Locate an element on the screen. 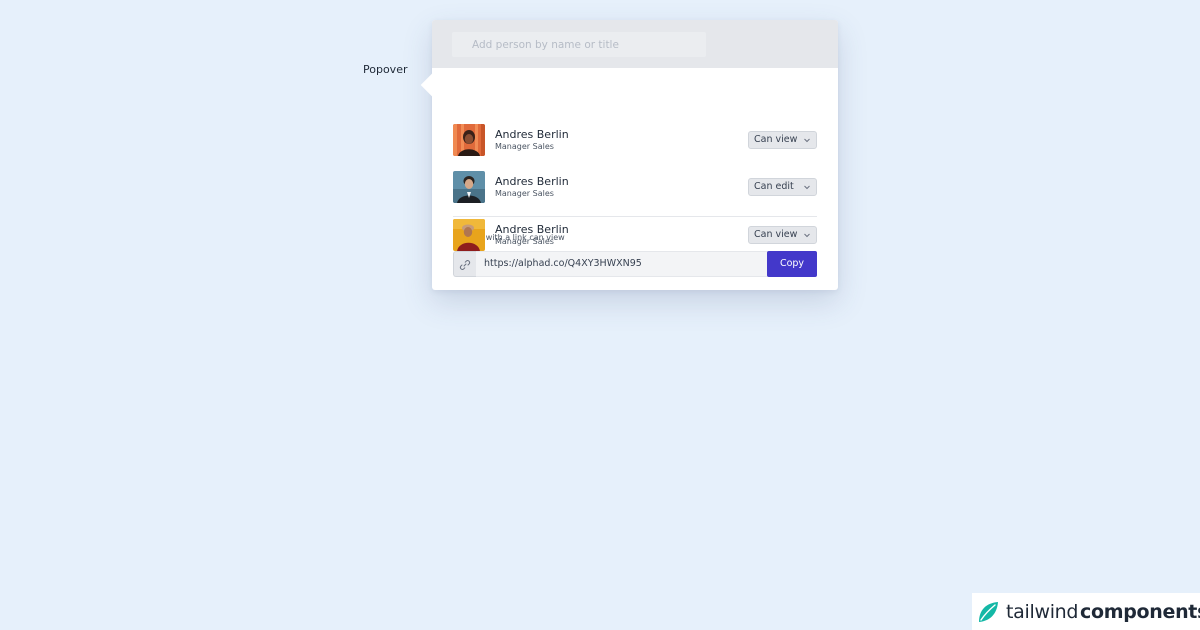 The image size is (1200, 630). popover-trigger: Popover is located at coordinates (385, 69).